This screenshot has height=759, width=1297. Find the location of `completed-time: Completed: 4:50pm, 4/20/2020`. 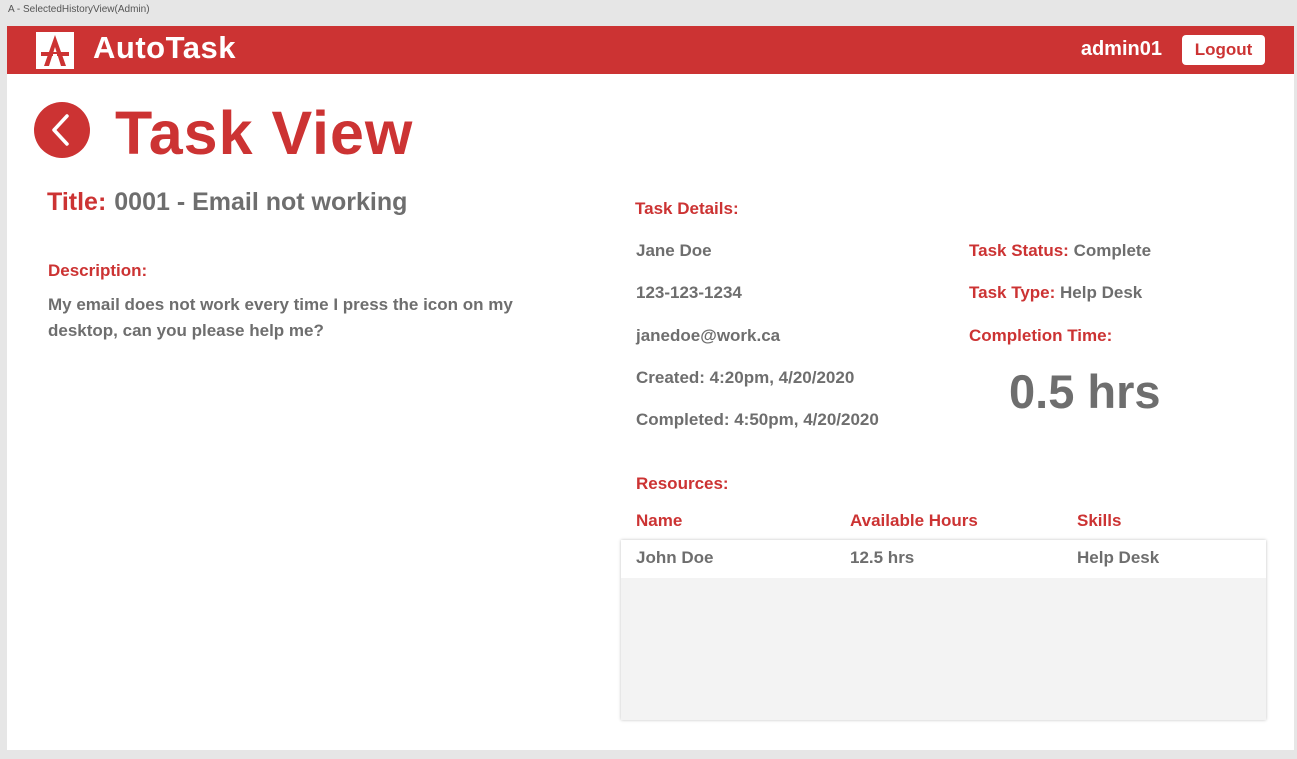

completed-time: Completed: 4:50pm, 4/20/2020 is located at coordinates (757, 419).